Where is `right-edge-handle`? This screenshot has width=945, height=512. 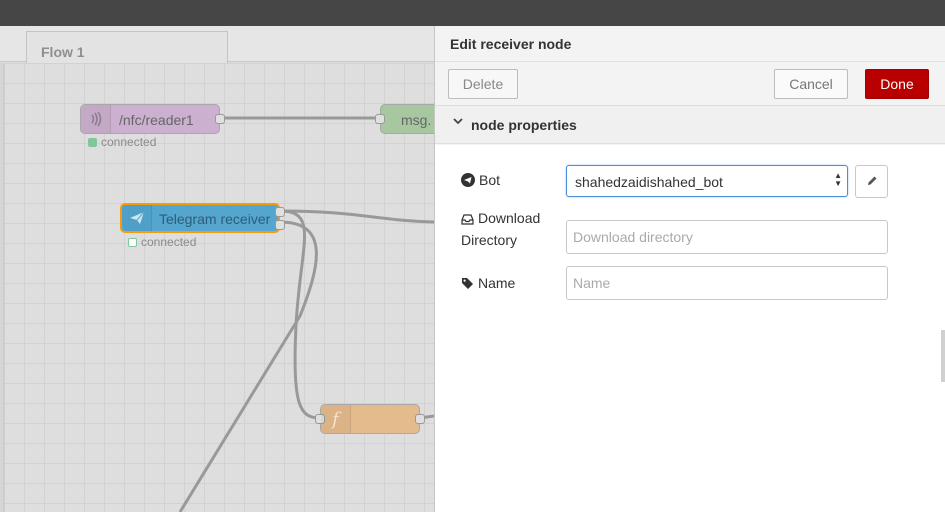
right-edge-handle is located at coordinates (943, 356).